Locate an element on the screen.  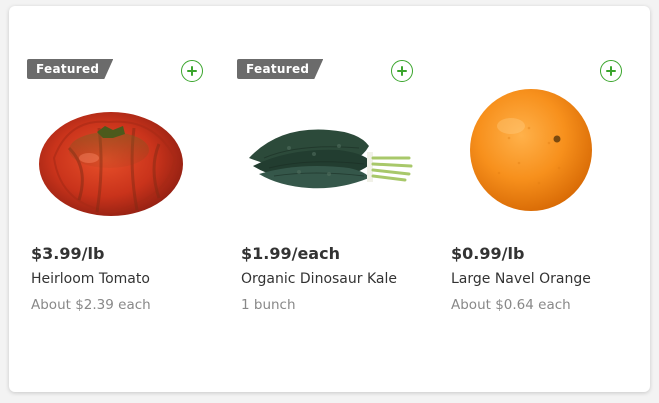
product-unit-info: 1 bunch is located at coordinates (268, 305).